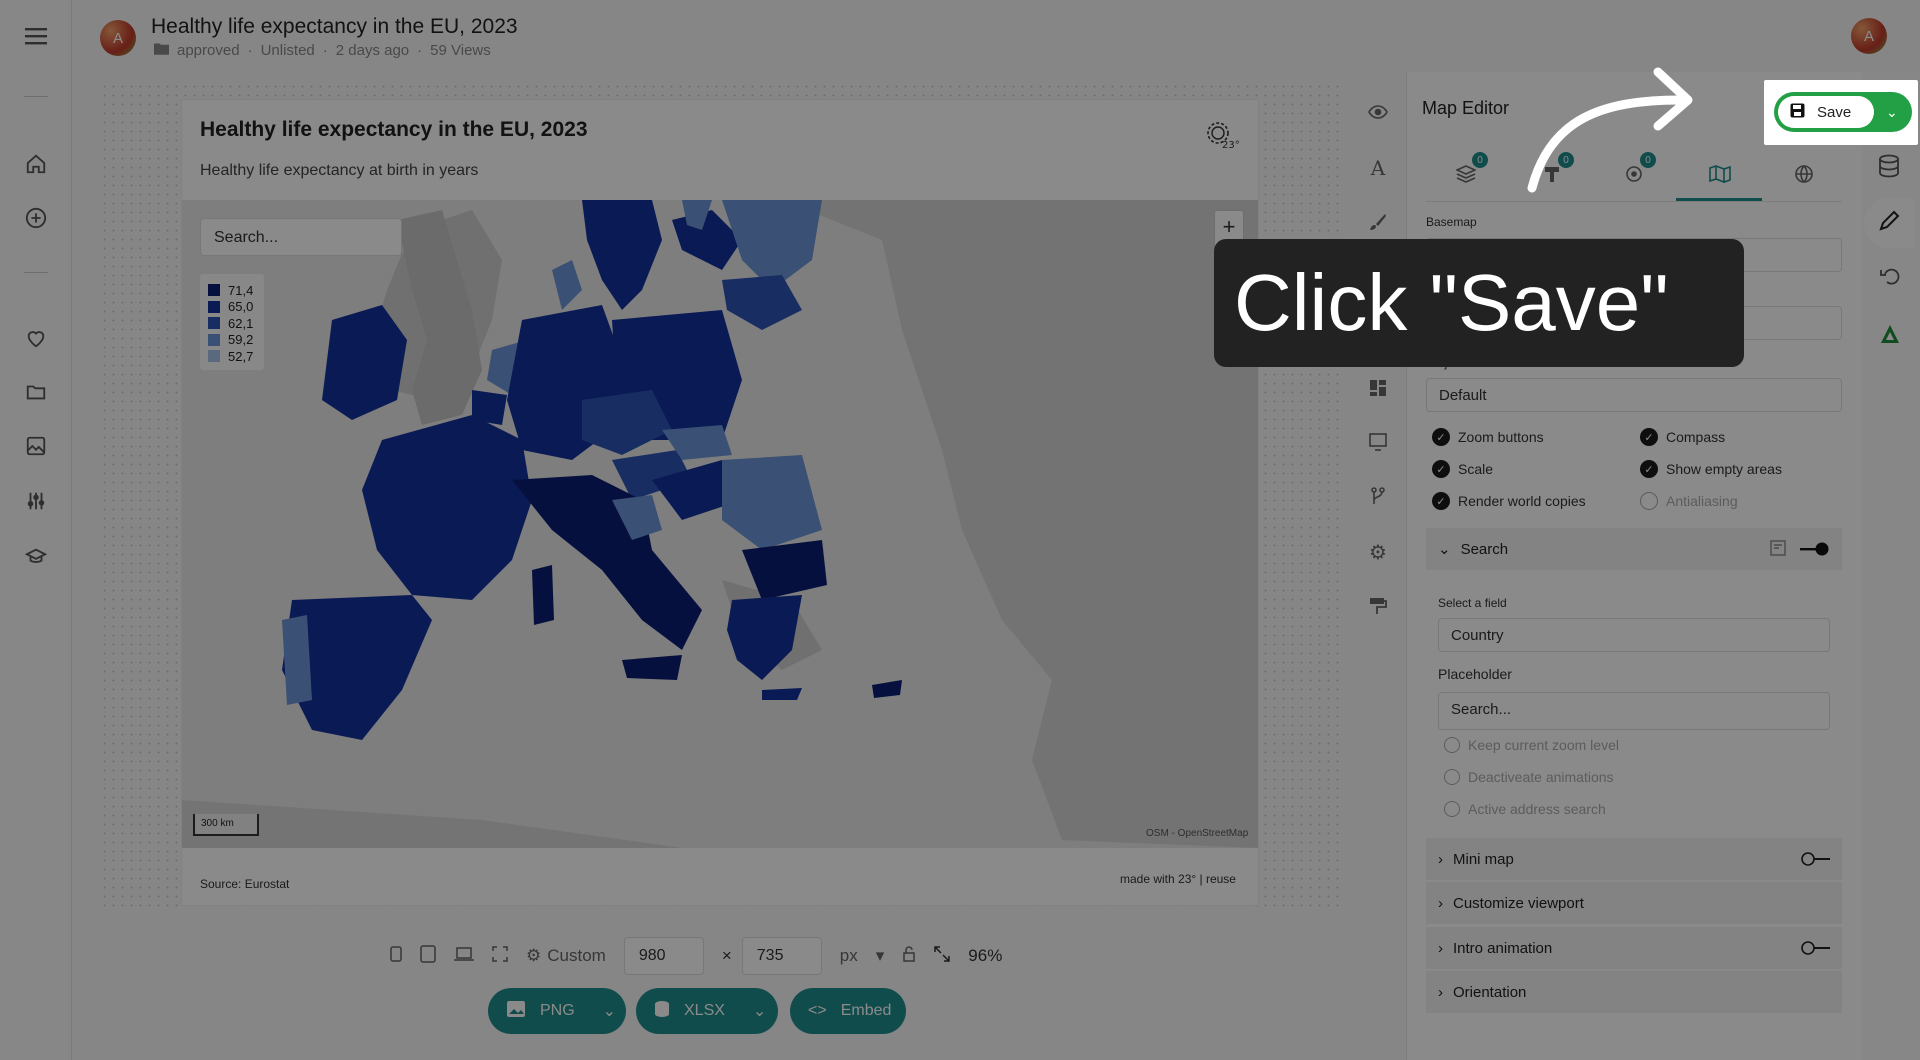 This screenshot has width=1920, height=1060. Describe the element at coordinates (1634, 903) in the screenshot. I see `section-customize-viewport: › Customize viewport` at that location.